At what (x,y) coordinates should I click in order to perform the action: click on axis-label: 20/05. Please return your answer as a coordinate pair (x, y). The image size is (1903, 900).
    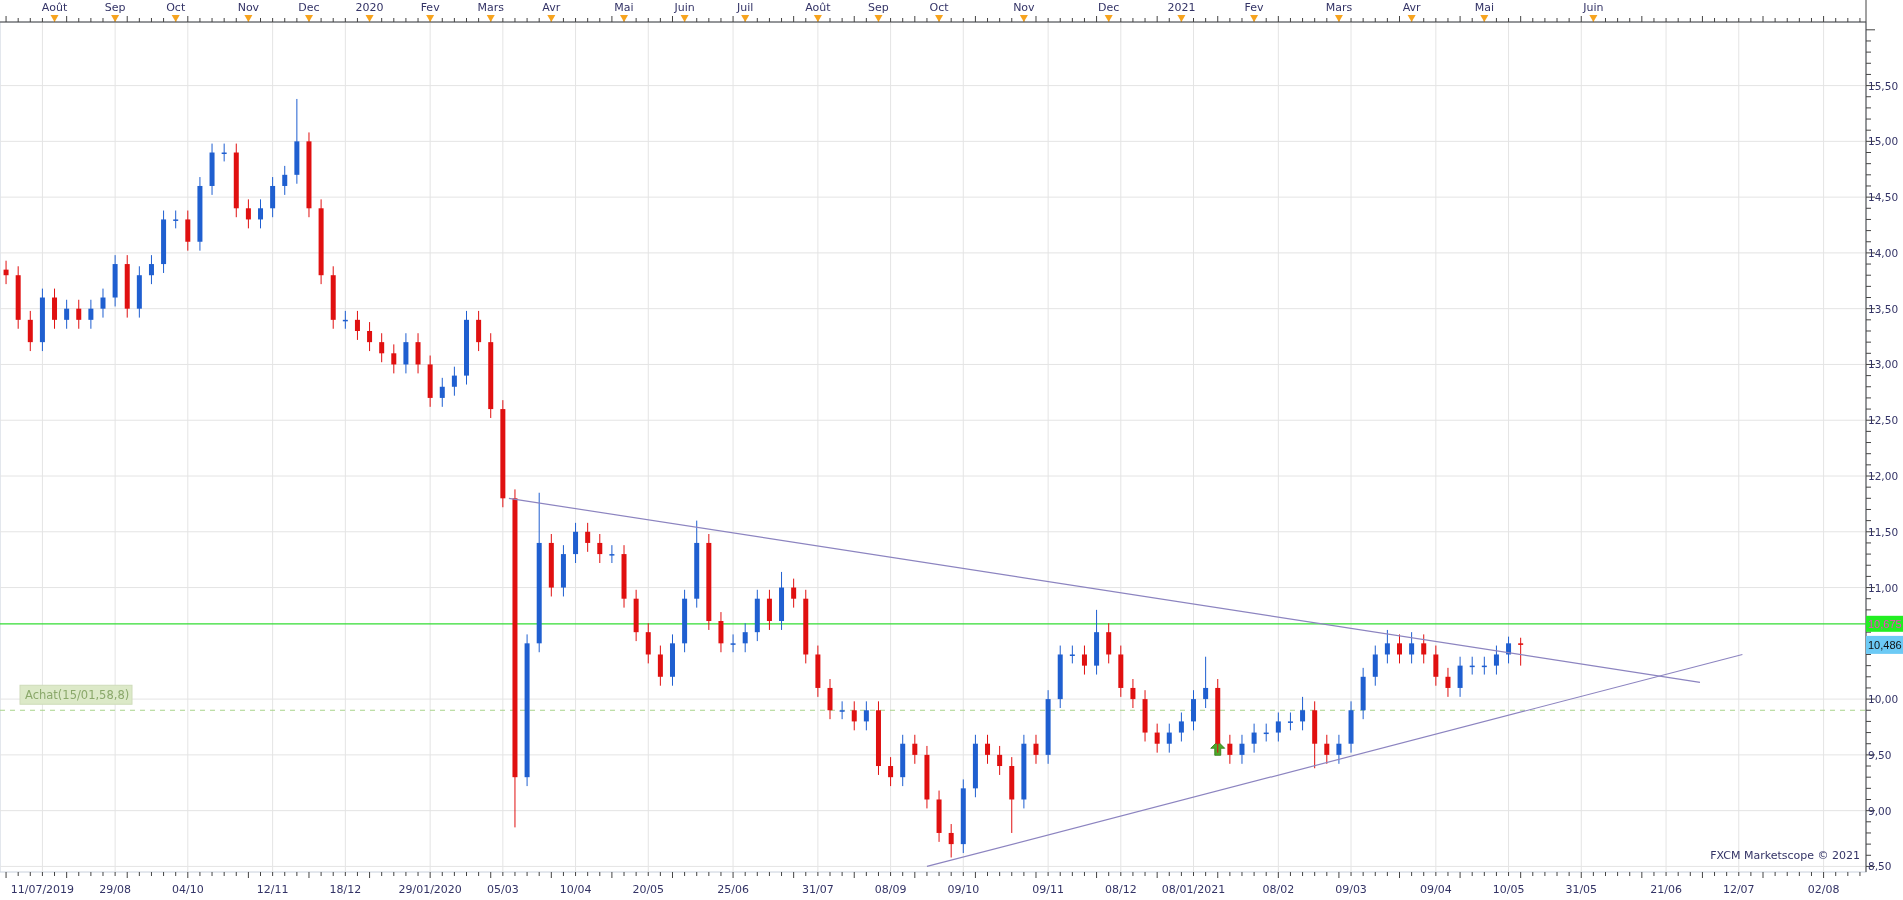
    Looking at the image, I should click on (648, 889).